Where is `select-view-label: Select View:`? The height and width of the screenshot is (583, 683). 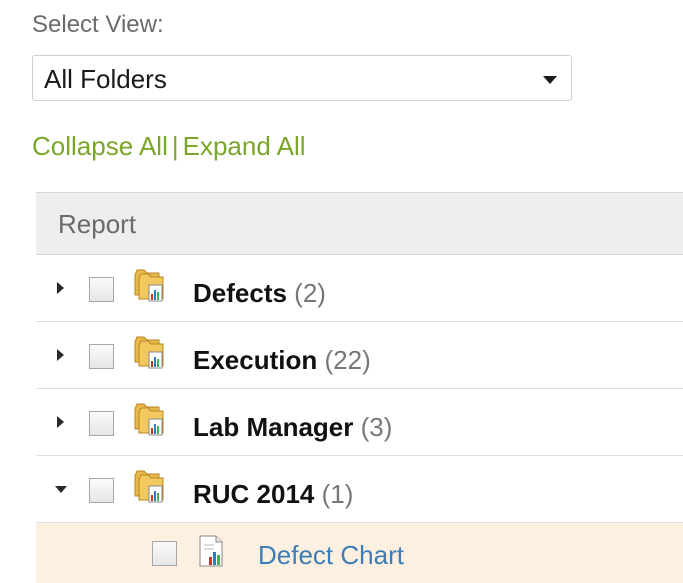
select-view-label: Select View: is located at coordinates (98, 24).